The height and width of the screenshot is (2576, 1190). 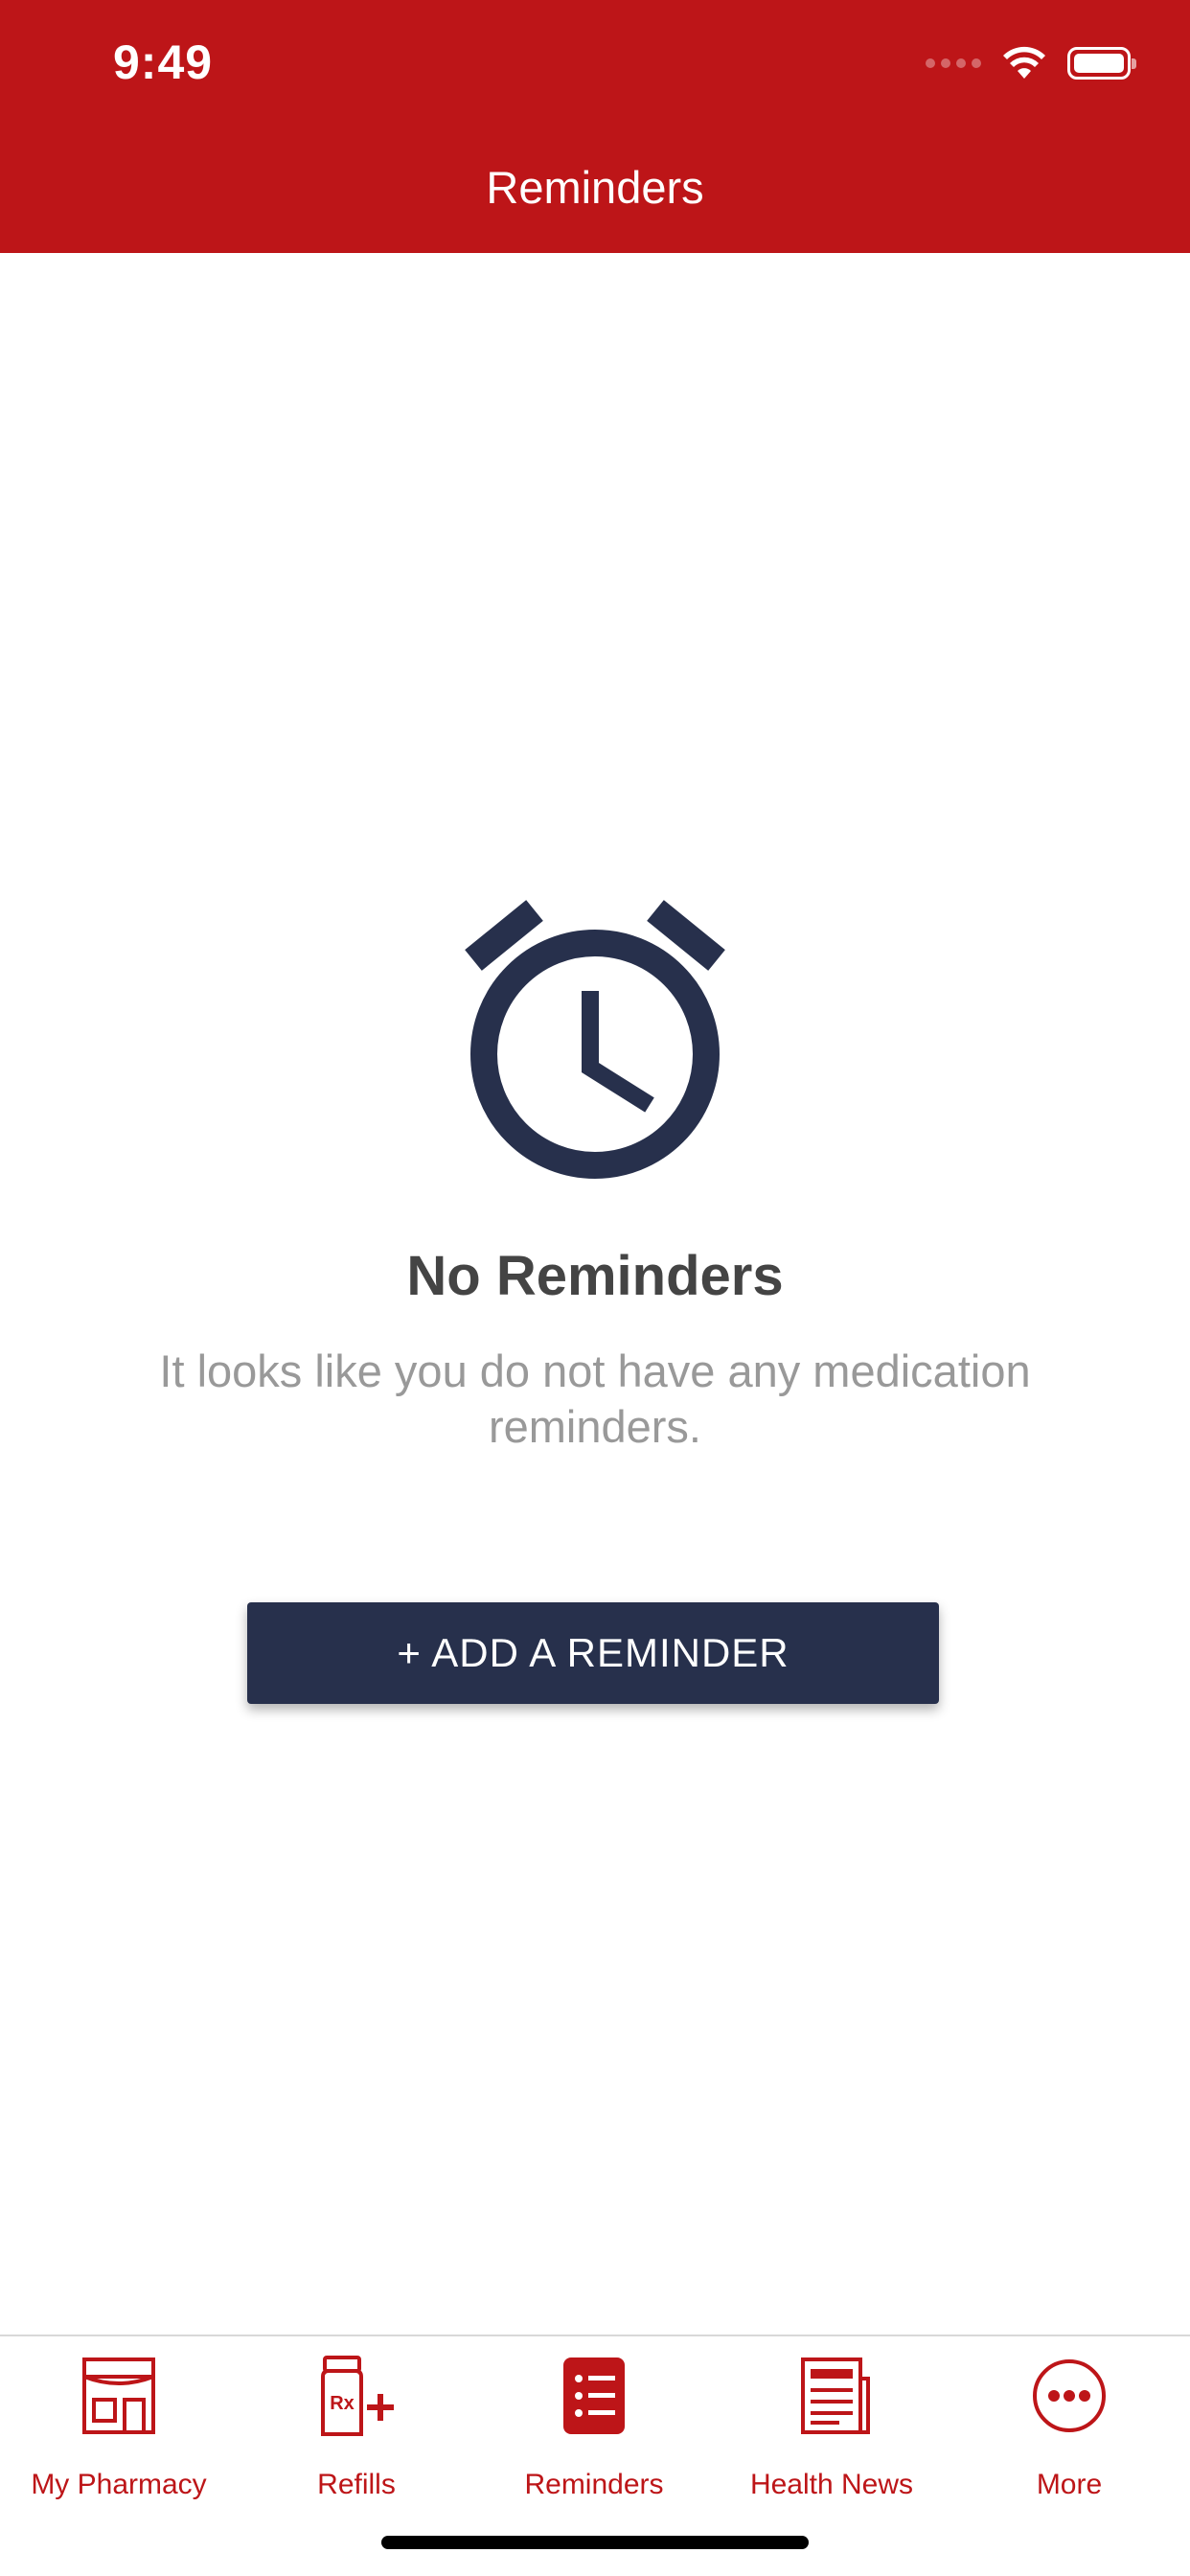 What do you see at coordinates (836, 2396) in the screenshot?
I see `newspaper-icon` at bounding box center [836, 2396].